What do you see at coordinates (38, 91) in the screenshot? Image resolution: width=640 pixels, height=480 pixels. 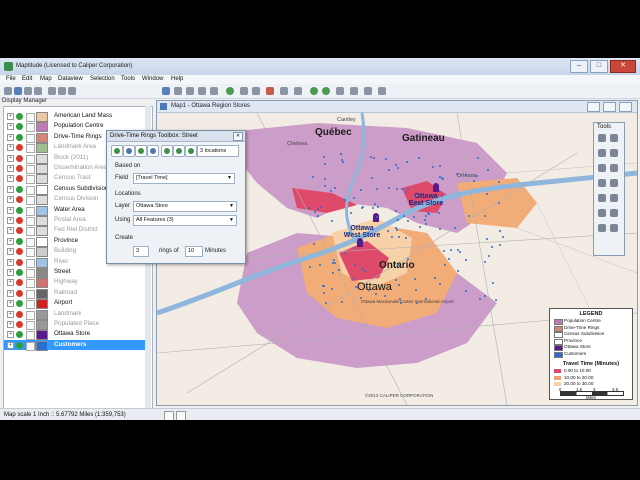 I see `print-icon` at bounding box center [38, 91].